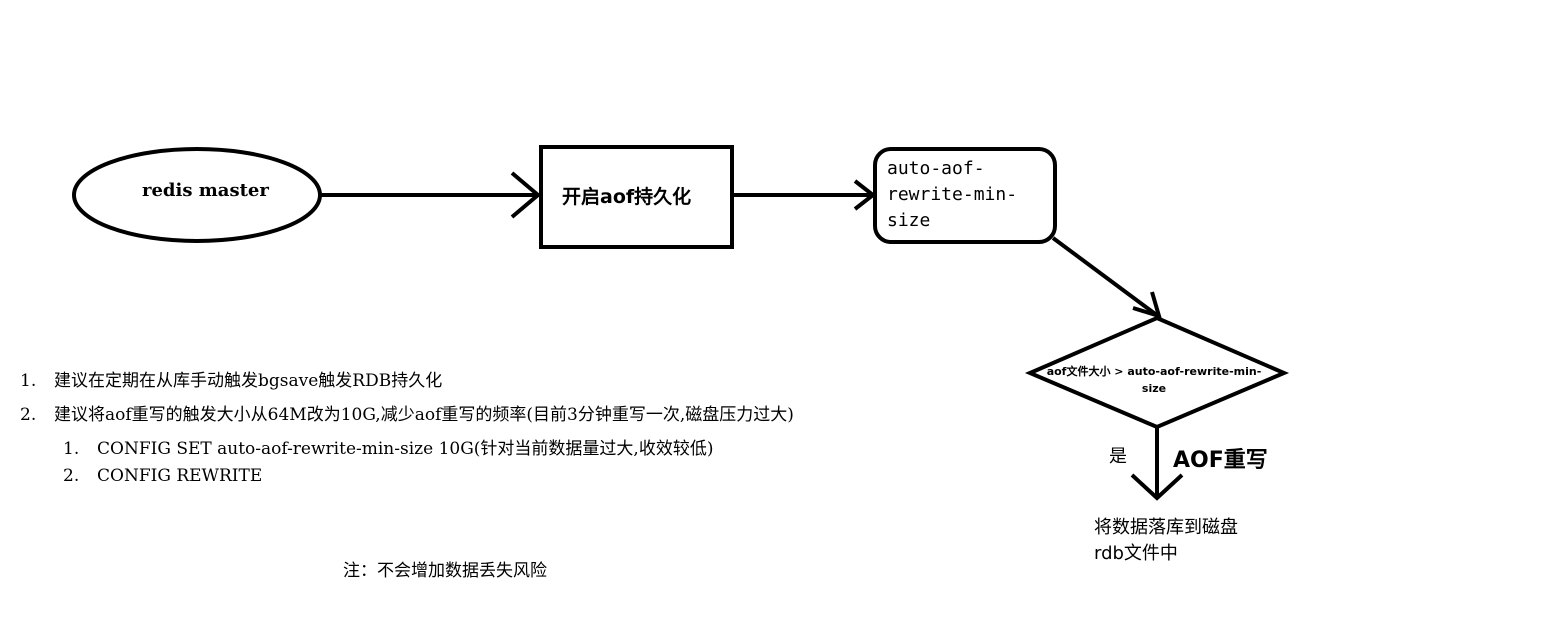  Describe the element at coordinates (627, 197) in the screenshot. I see `enable-aof-label: 开启aof持久化` at that location.